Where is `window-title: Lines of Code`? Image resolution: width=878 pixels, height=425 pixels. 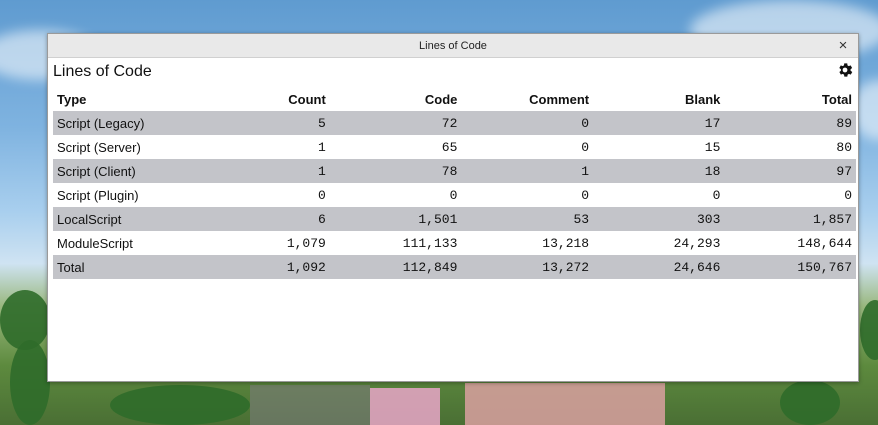
window-title: Lines of Code is located at coordinates (453, 45).